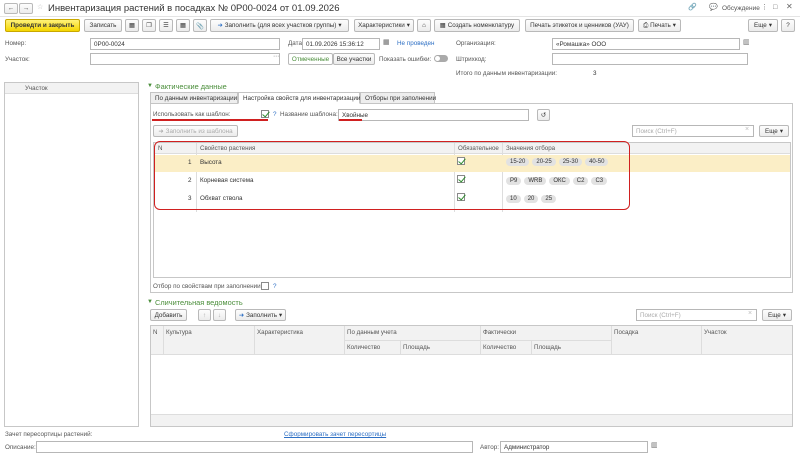  I want to click on fill-button: ➜ Заполнить ▾, so click(260, 315).